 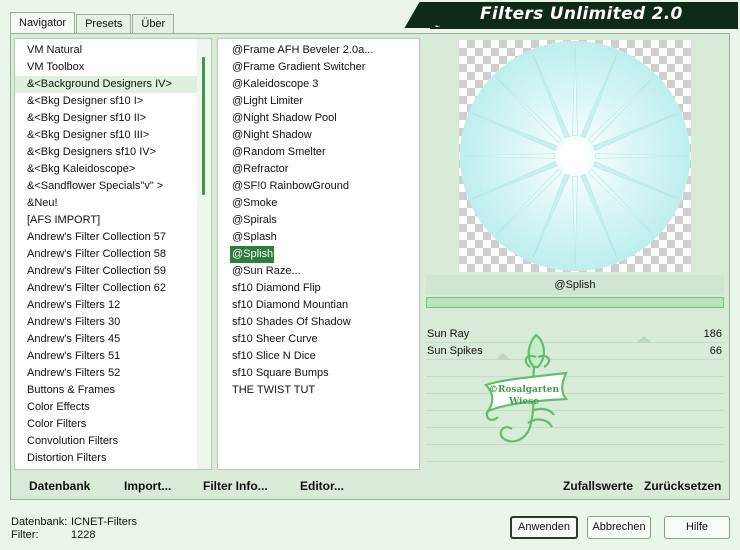 I want to click on render-progress-fill, so click(x=575, y=302).